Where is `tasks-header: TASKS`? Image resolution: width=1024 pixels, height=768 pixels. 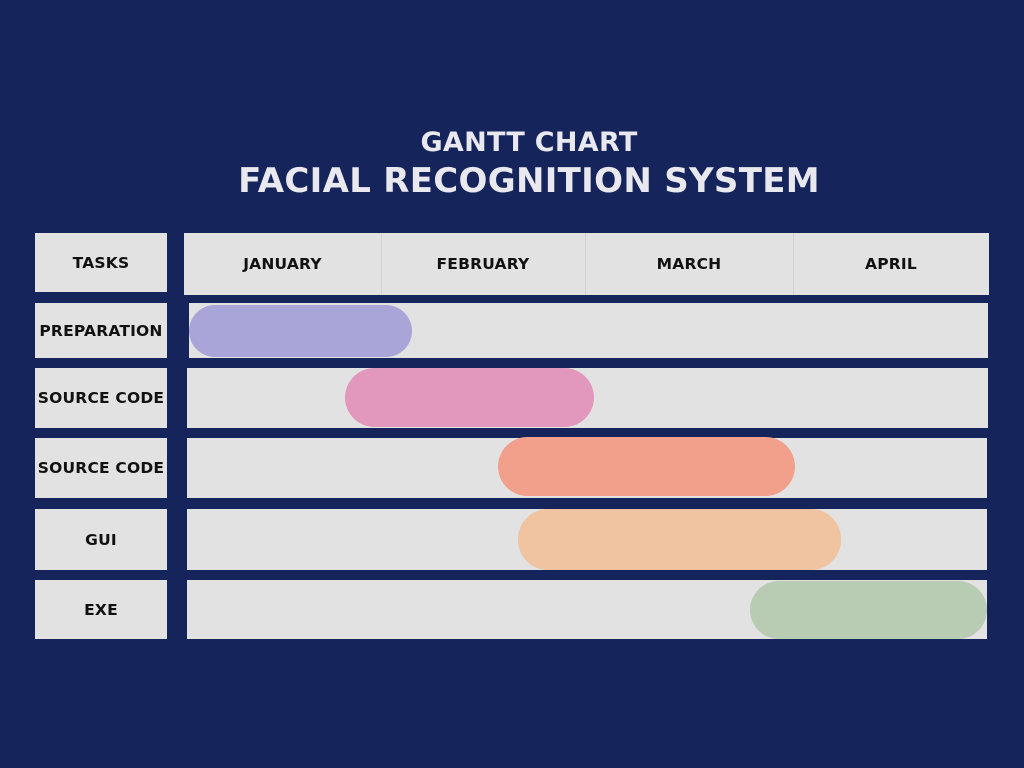 tasks-header: TASKS is located at coordinates (101, 262).